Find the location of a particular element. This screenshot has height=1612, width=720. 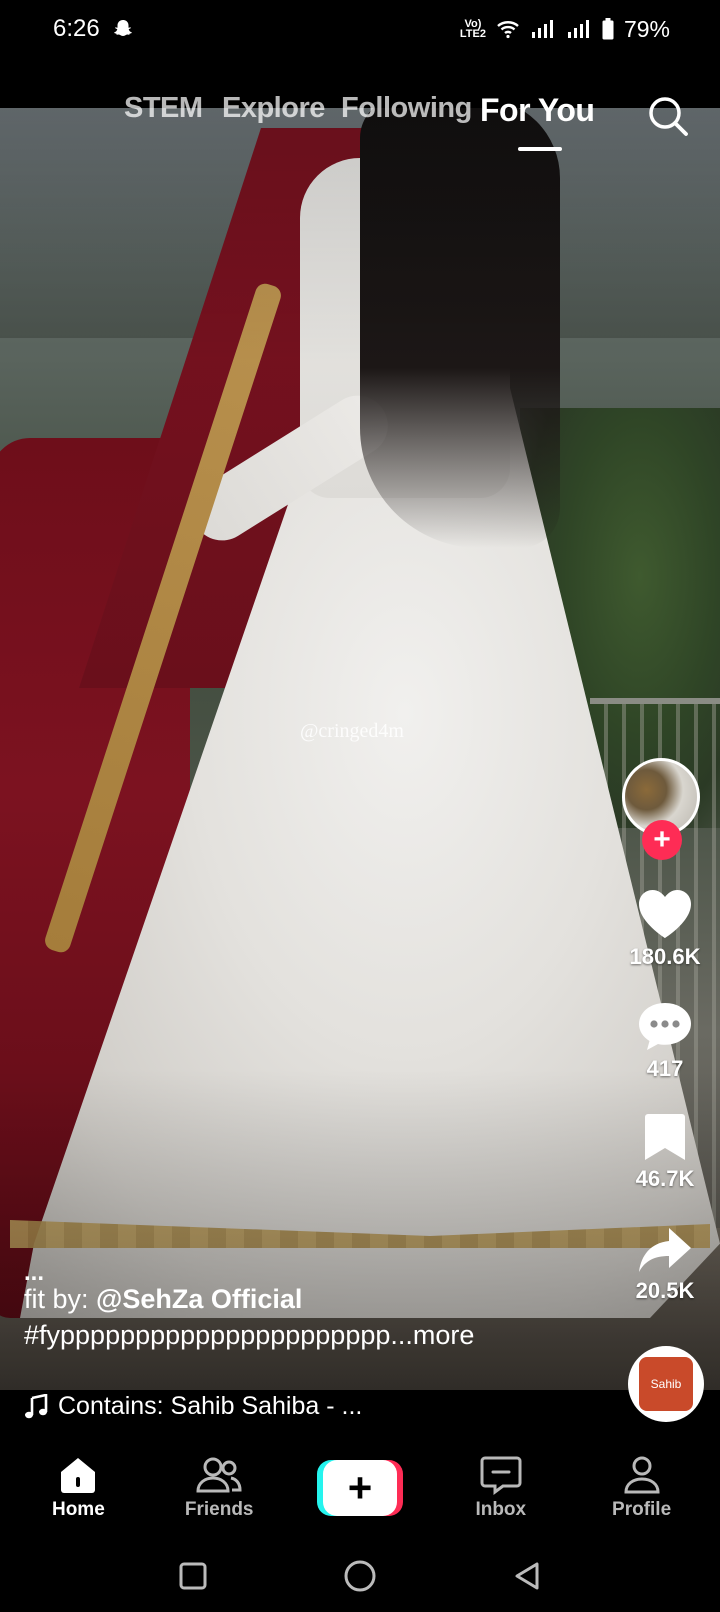

tab-explore: Explore is located at coordinates (273, 108).